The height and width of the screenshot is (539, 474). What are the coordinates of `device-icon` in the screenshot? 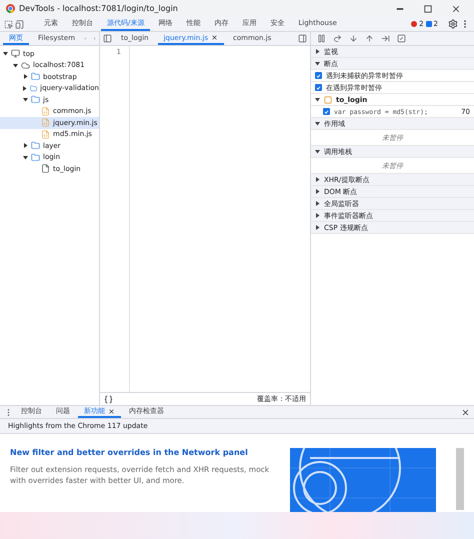 It's located at (19, 24).